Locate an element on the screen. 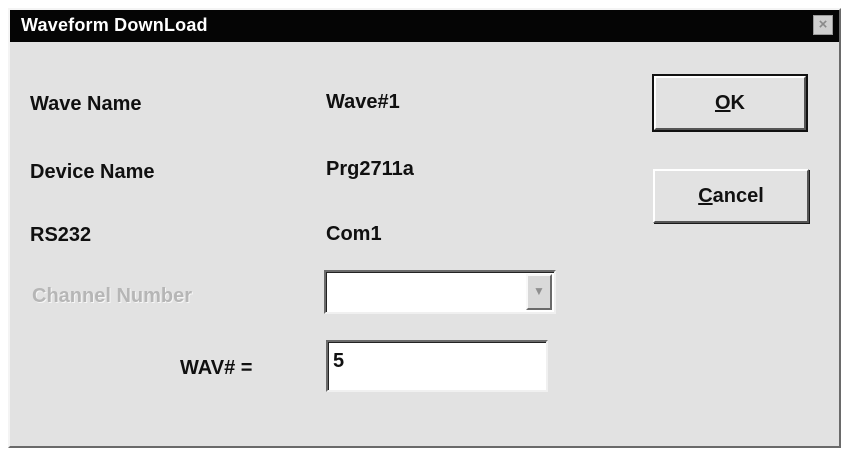  device-name-label: Device Name is located at coordinates (92, 172).